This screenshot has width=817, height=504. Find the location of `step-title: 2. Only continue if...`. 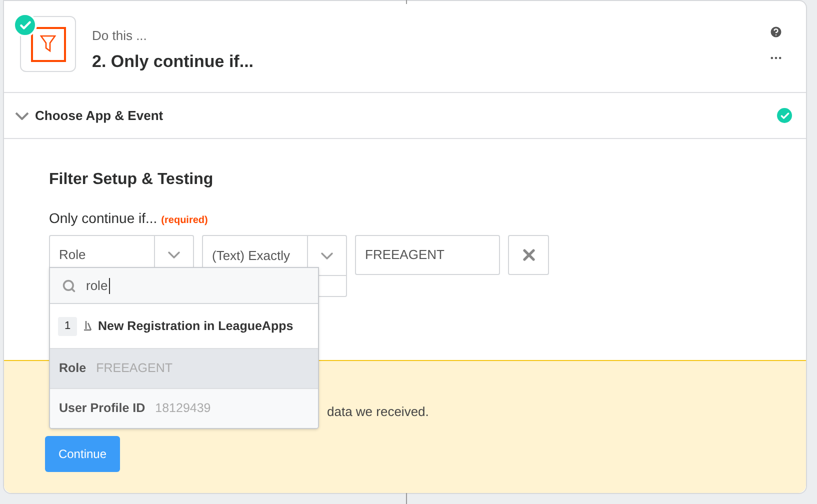

step-title: 2. Only continue if... is located at coordinates (173, 61).